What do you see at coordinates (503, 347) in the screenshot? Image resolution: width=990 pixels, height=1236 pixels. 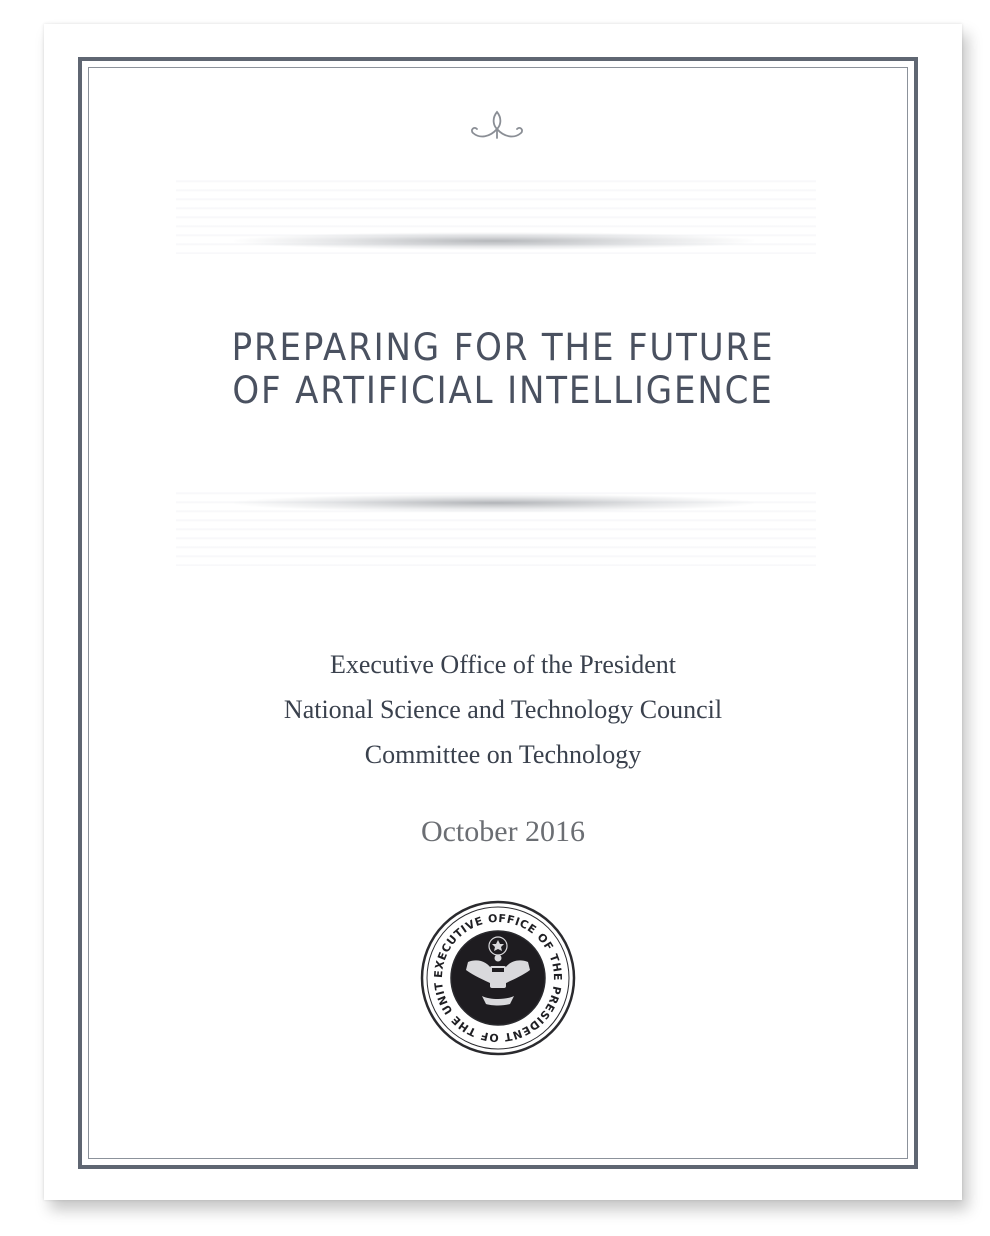 I see `report-title-line-1: PREPARING FOR THE FUTURE` at bounding box center [503, 347].